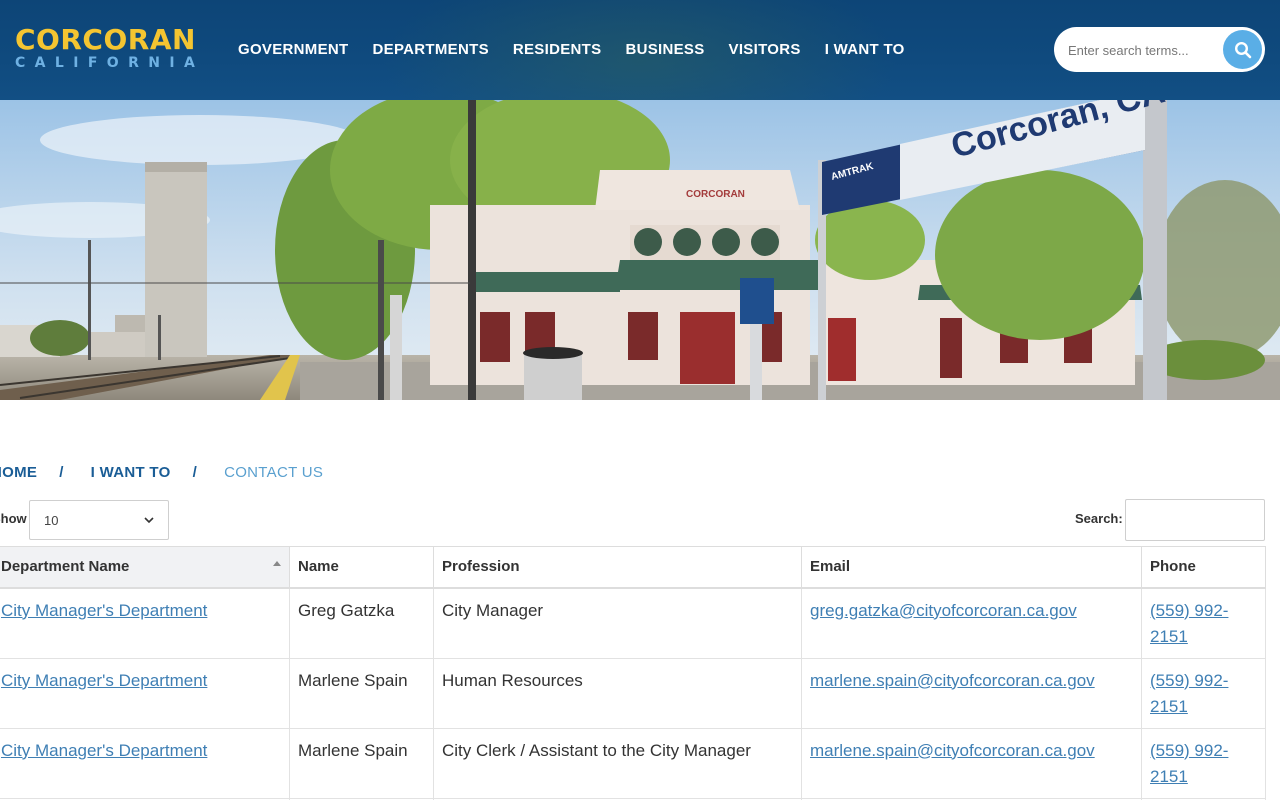 This screenshot has width=1280, height=800. Describe the element at coordinates (361, 623) in the screenshot. I see `cell-name: Greg Gatzka` at that location.